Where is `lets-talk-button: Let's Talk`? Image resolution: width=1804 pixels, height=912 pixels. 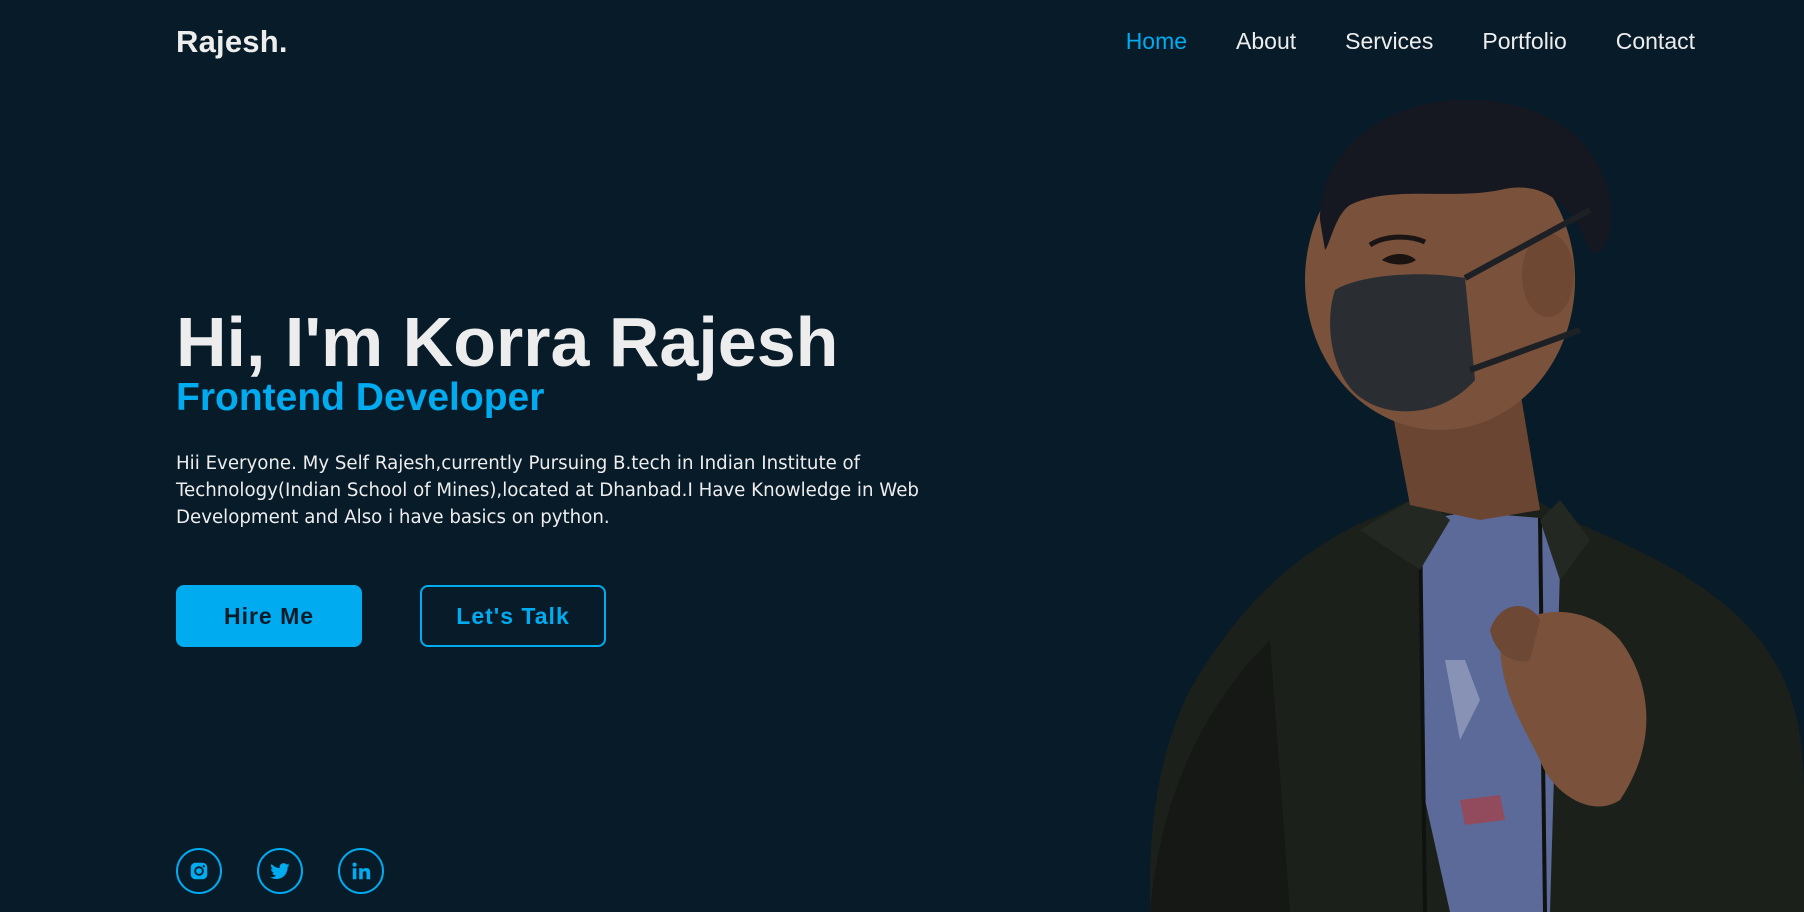 lets-talk-button: Let's Talk is located at coordinates (513, 616).